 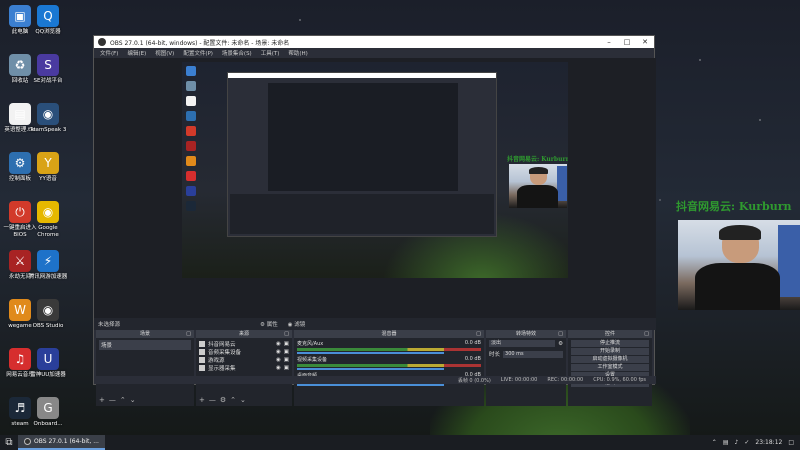 I want to click on desktop-icon-qq-browser: Q QQ浏览器, so click(x=48, y=20).